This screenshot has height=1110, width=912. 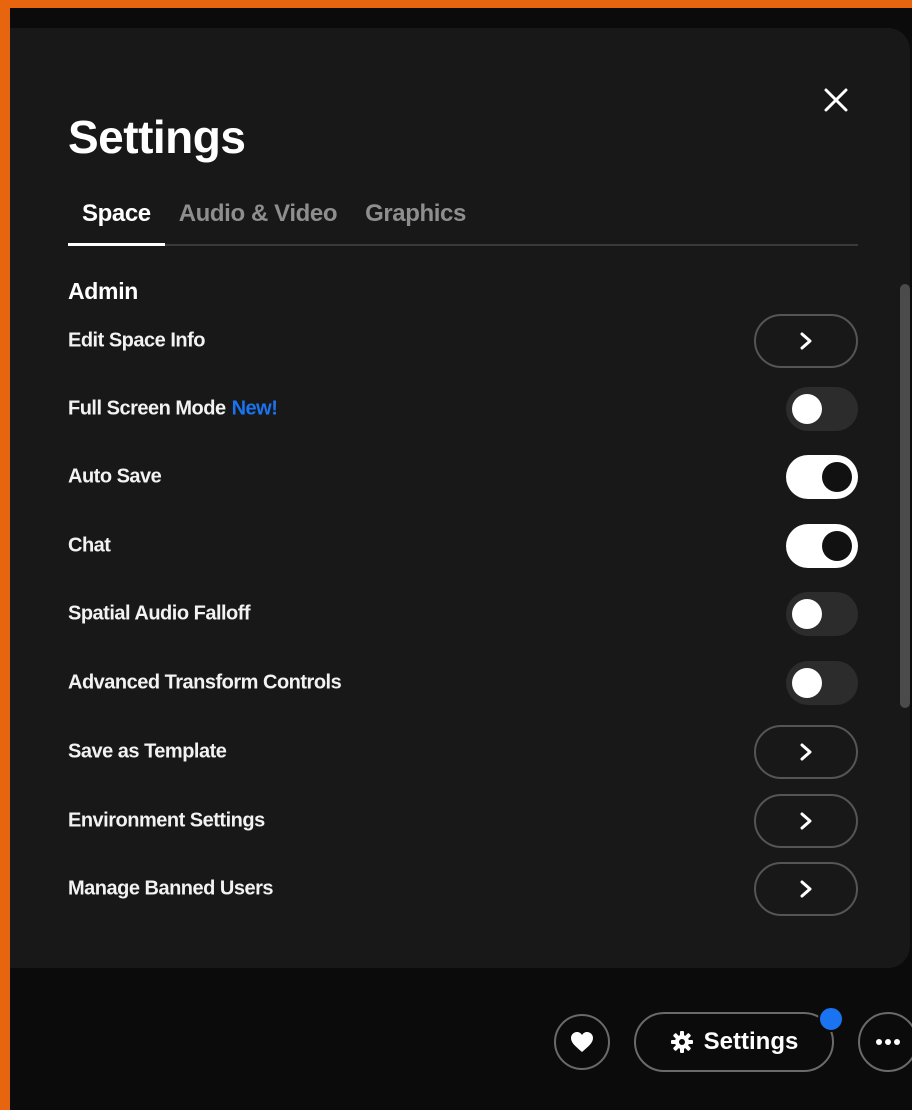 I want to click on row-chat: Chat, so click(x=463, y=546).